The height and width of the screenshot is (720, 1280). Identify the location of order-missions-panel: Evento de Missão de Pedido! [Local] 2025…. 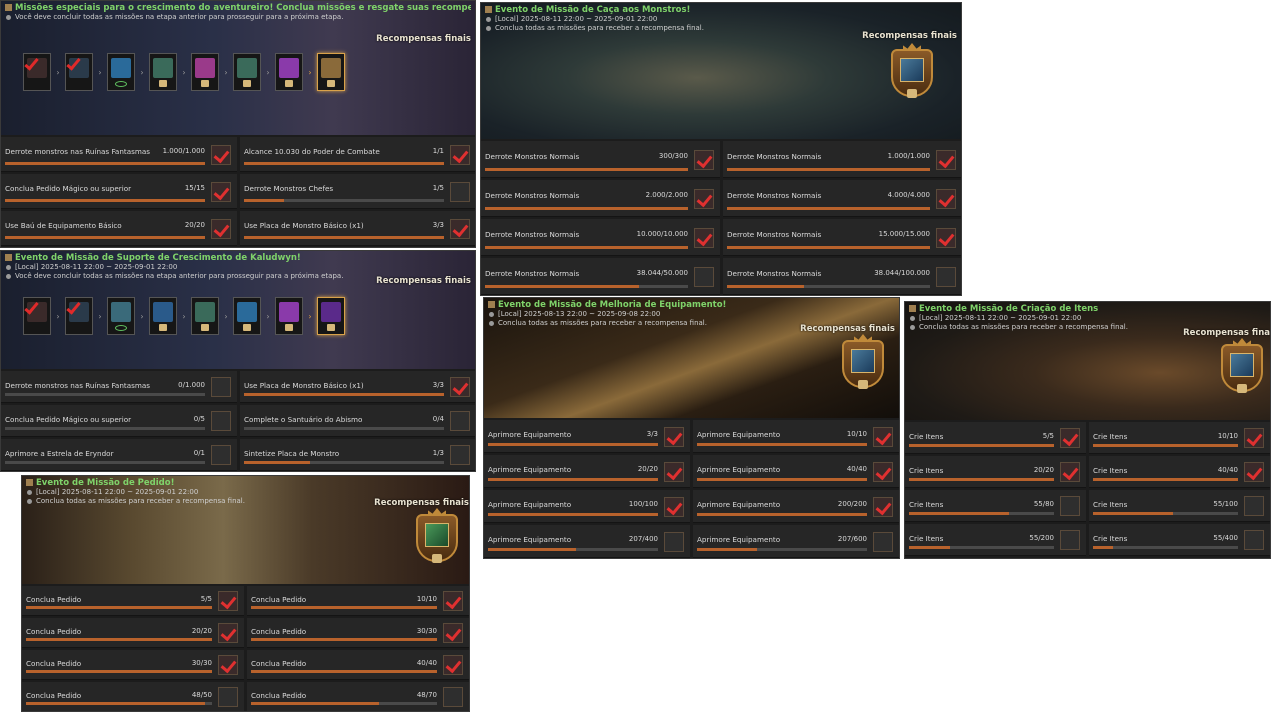
(245, 593).